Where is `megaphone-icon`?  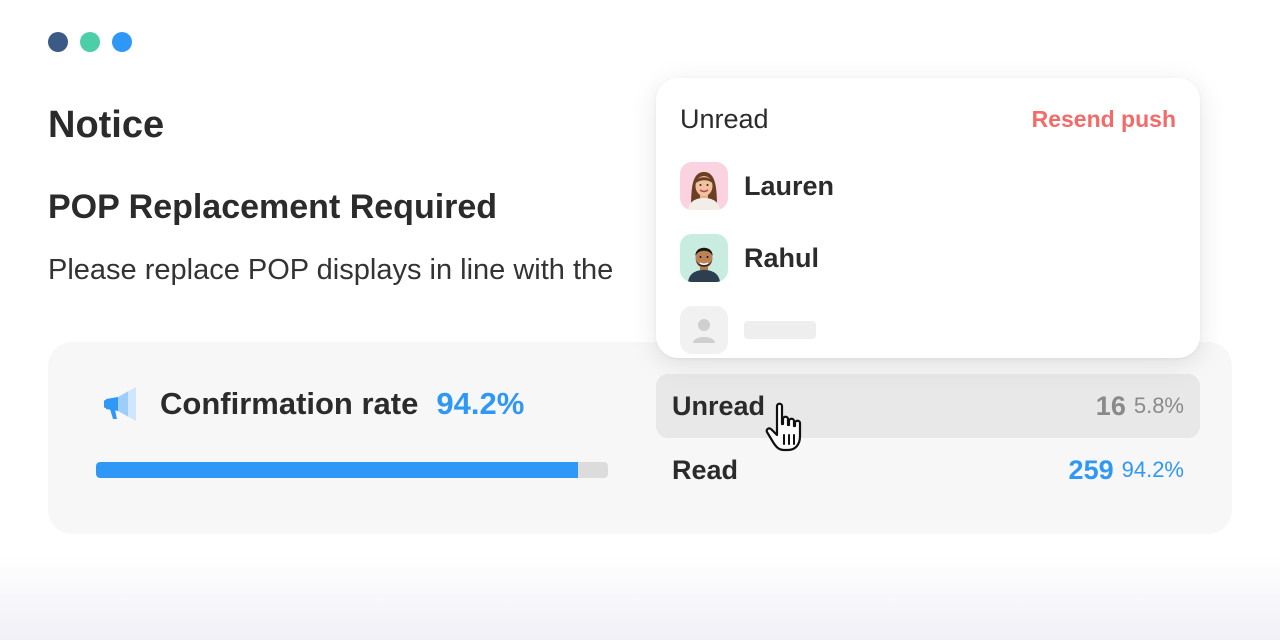 megaphone-icon is located at coordinates (120, 404).